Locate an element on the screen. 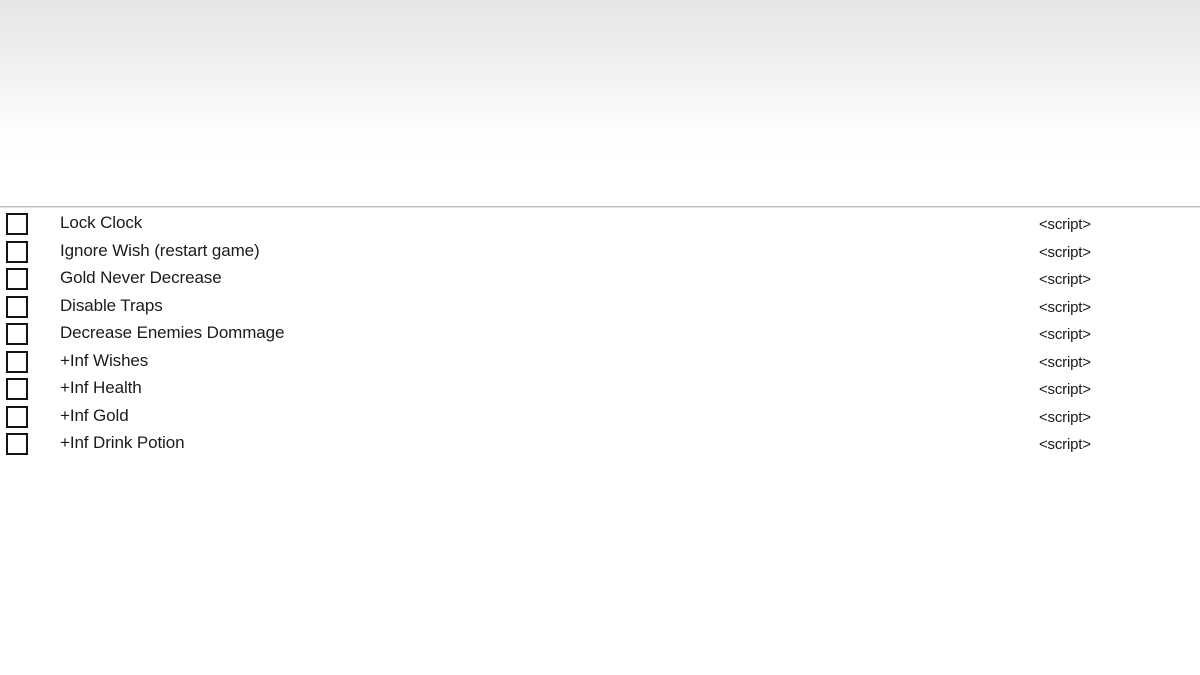  cheat-row: +Inf Drink Potion <script> is located at coordinates (600, 444).